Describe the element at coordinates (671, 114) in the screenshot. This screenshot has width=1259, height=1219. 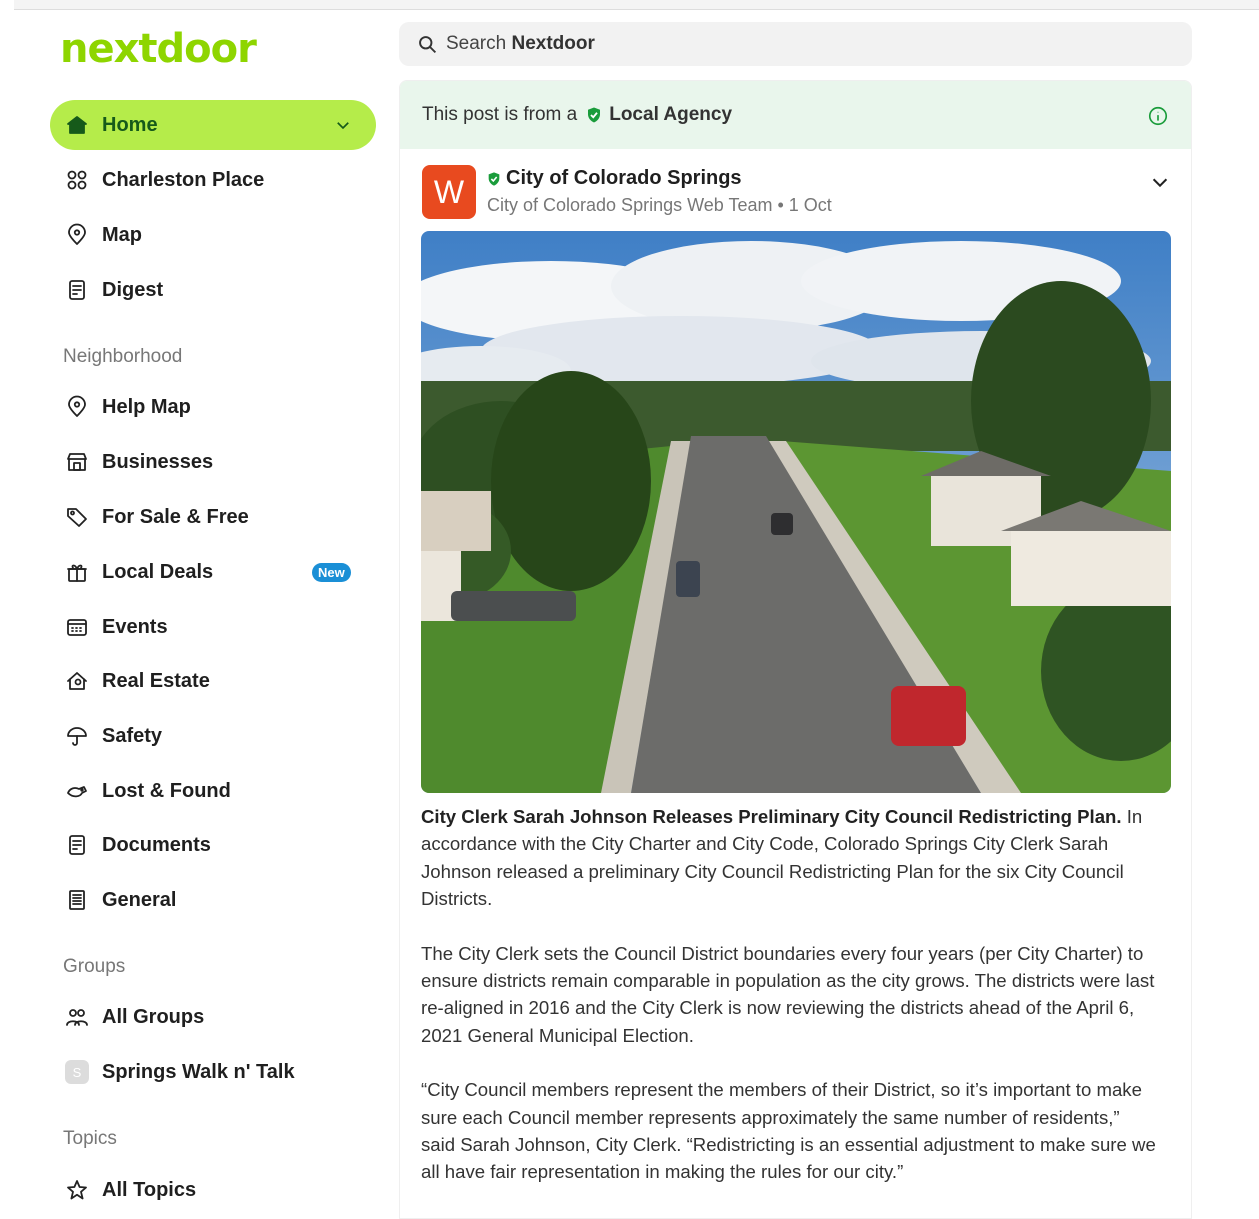
I see `agency-label: Local Agency` at that location.